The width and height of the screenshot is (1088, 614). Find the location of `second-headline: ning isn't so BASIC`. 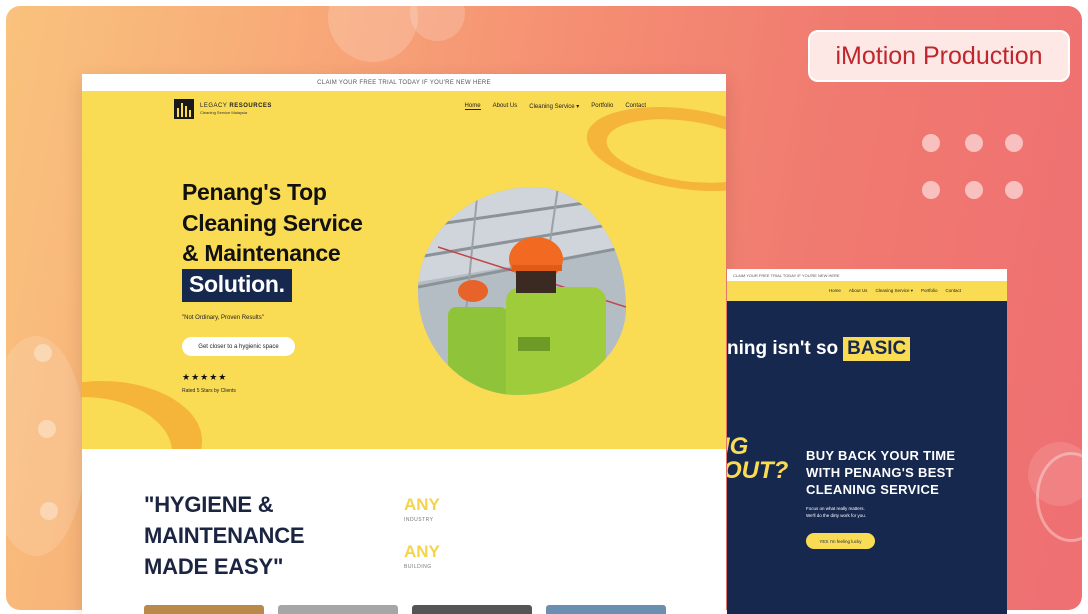

second-headline: ning isn't so BASIC is located at coordinates (819, 349).